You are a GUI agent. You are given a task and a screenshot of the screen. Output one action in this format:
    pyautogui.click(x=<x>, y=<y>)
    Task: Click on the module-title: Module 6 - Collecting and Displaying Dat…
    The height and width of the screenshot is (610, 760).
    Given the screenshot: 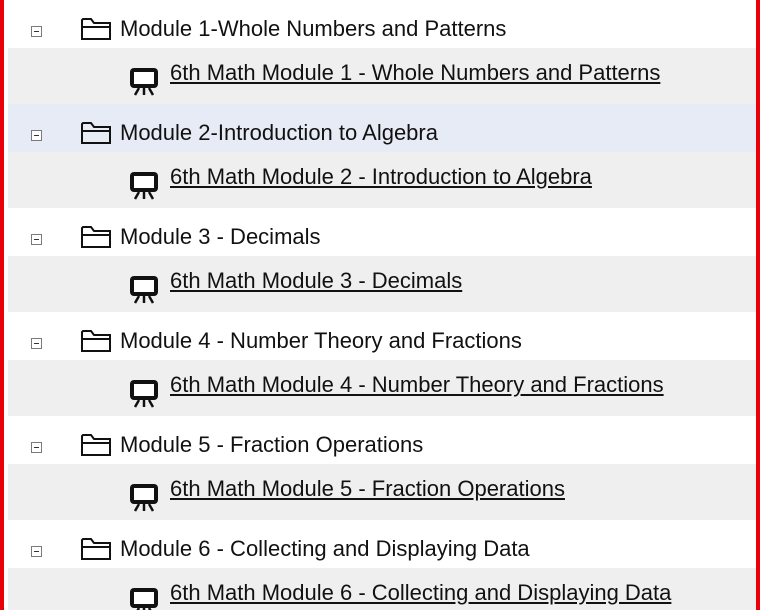 What is the action you would take?
    pyautogui.click(x=325, y=548)
    